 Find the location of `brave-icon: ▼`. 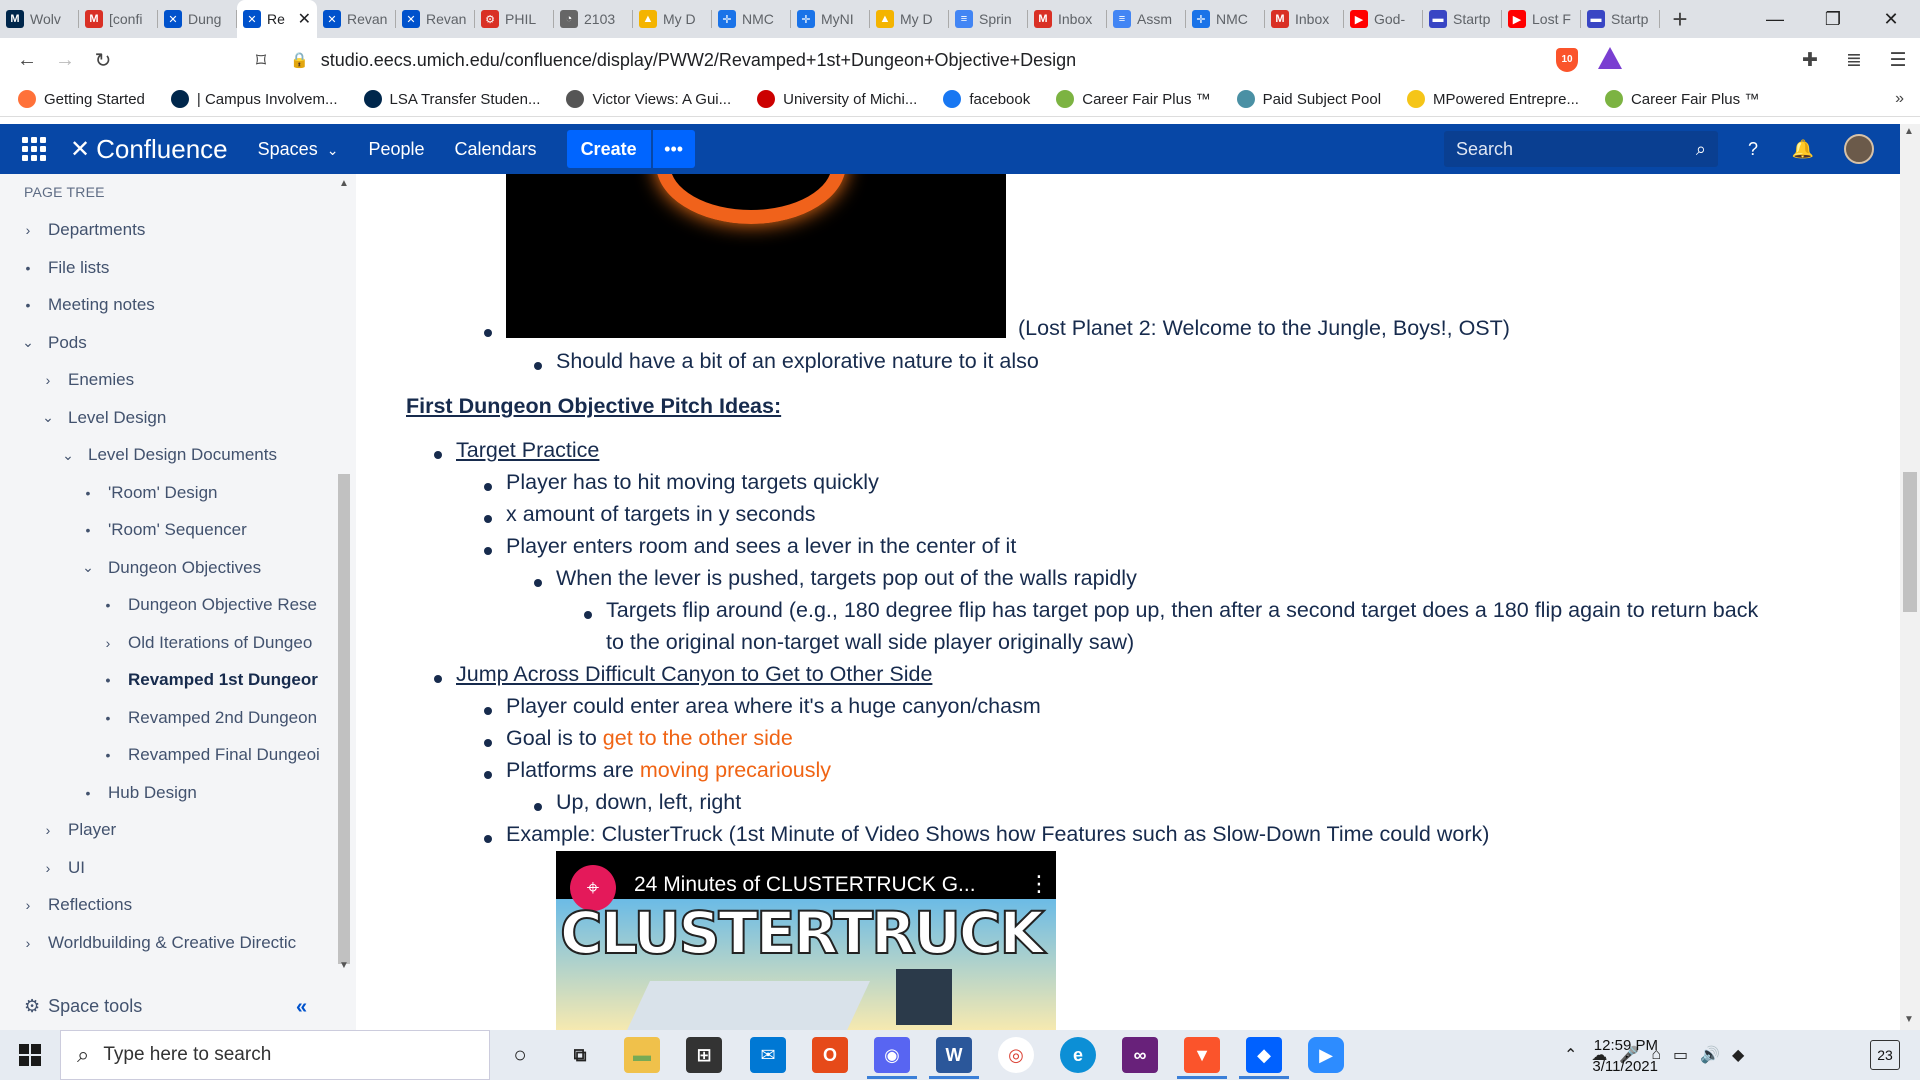

brave-icon: ▼ is located at coordinates (1202, 1055).